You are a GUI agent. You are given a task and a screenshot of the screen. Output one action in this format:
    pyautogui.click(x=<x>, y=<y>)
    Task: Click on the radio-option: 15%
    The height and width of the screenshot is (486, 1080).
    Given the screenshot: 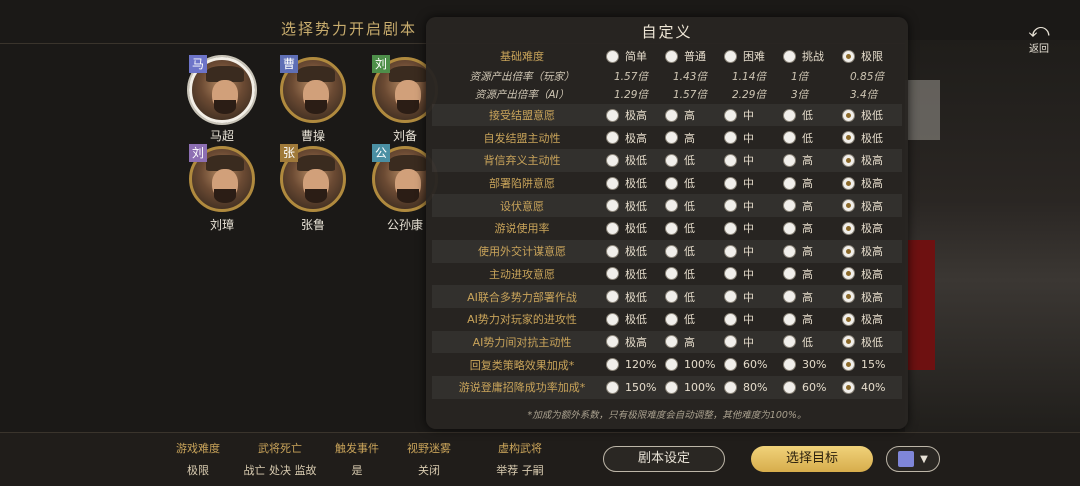 What is the action you would take?
    pyautogui.click(x=871, y=365)
    